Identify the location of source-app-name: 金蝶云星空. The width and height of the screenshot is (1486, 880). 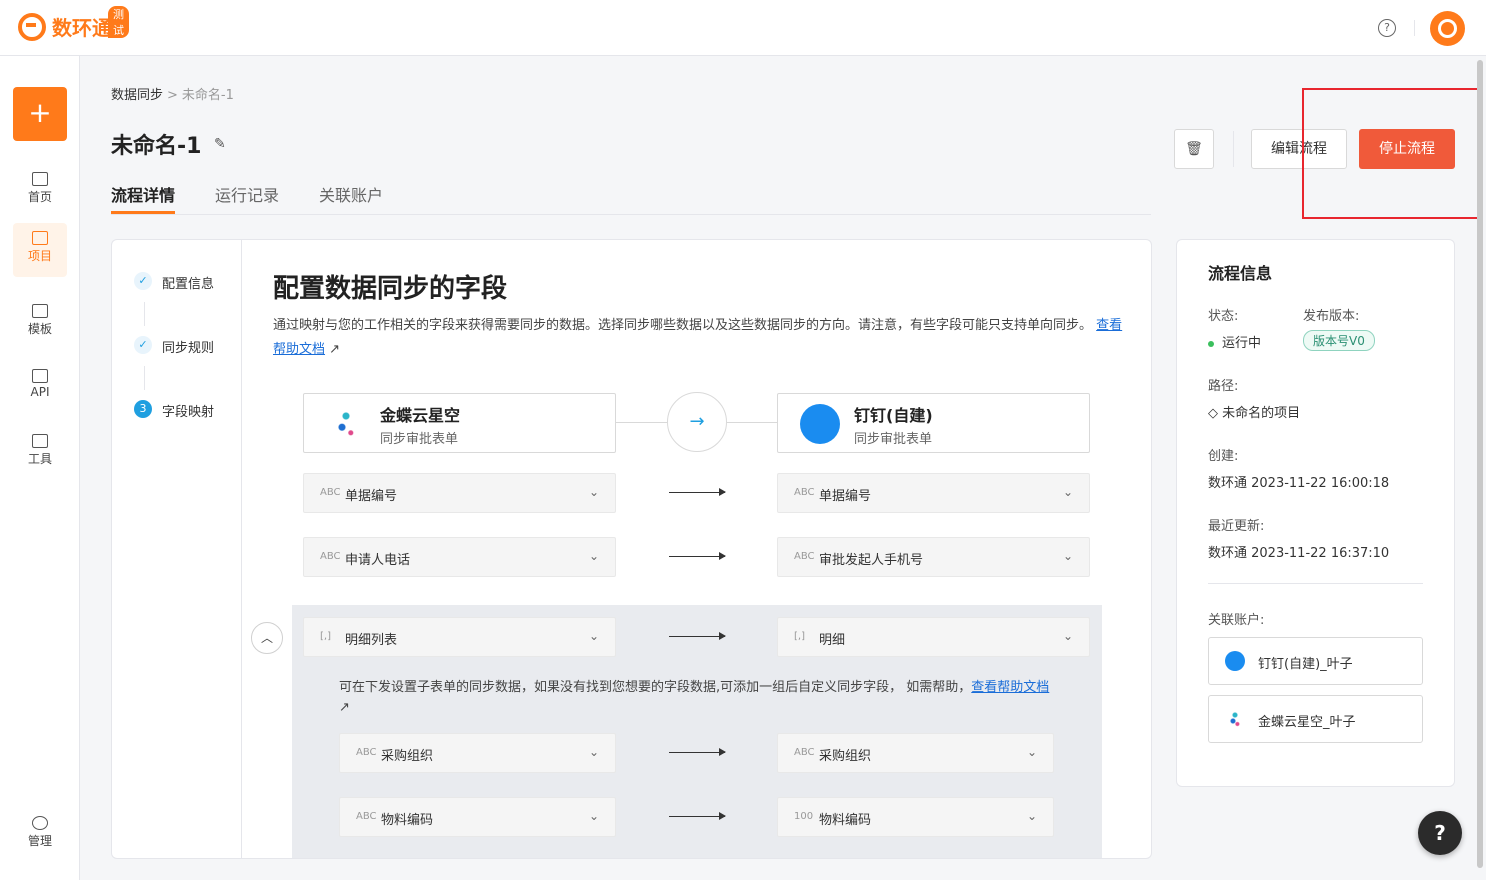
(420, 415).